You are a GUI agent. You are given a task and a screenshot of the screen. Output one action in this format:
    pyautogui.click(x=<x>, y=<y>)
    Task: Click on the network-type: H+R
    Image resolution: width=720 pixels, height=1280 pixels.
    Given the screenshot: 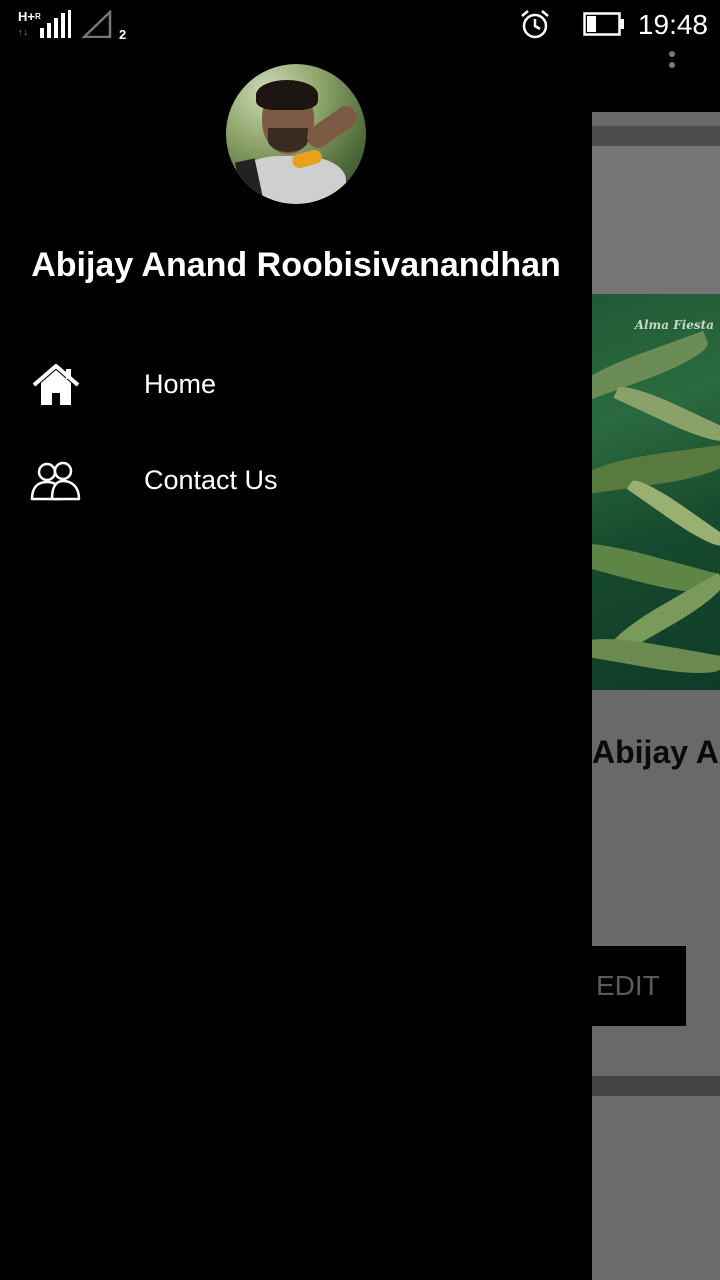 What is the action you would take?
    pyautogui.click(x=29, y=16)
    